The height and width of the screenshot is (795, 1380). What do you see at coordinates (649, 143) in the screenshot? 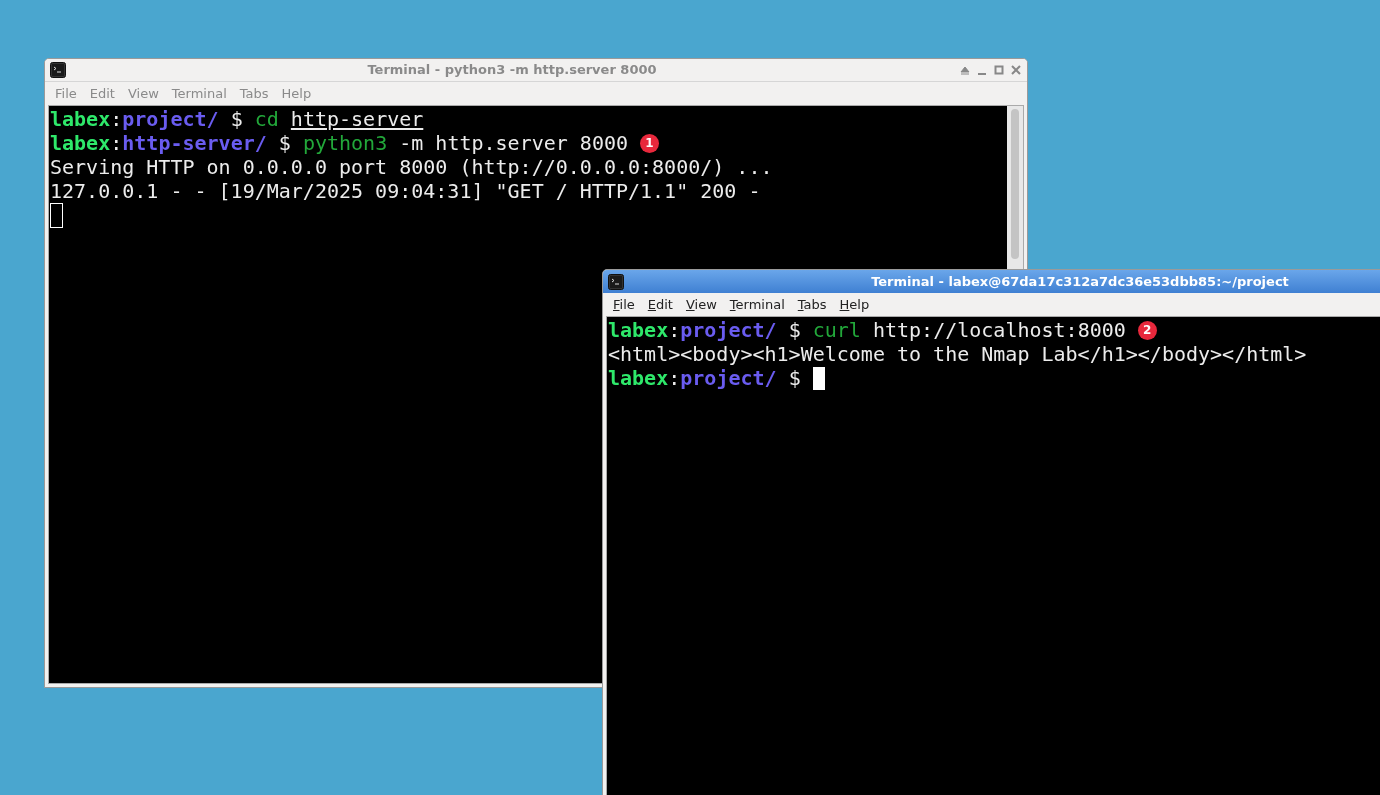
I see `step-badge: 1` at bounding box center [649, 143].